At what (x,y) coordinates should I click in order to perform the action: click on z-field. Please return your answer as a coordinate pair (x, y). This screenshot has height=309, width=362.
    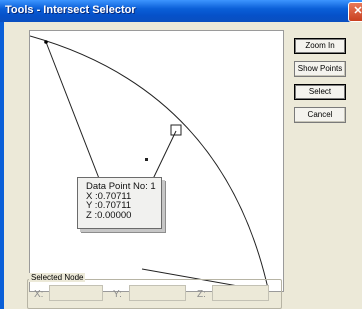
    Looking at the image, I should click on (240, 293).